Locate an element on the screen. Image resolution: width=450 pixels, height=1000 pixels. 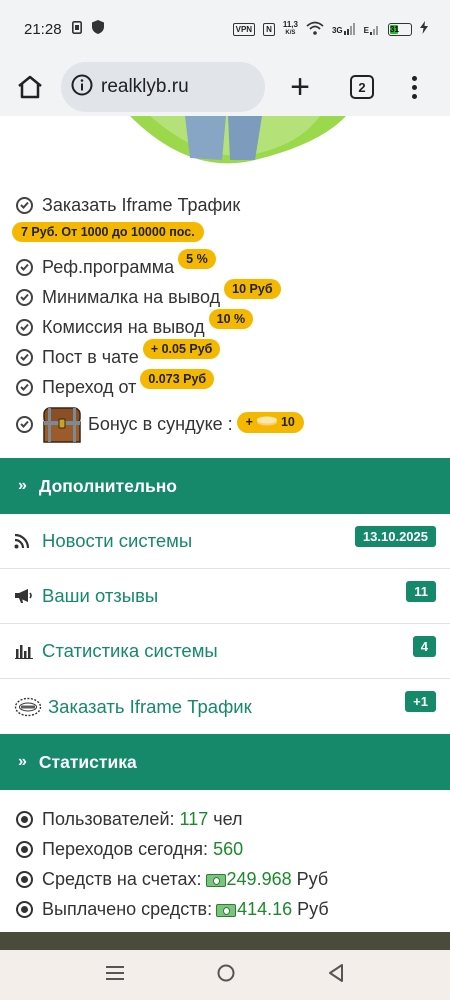
bar-chart-icon is located at coordinates (25, 651).